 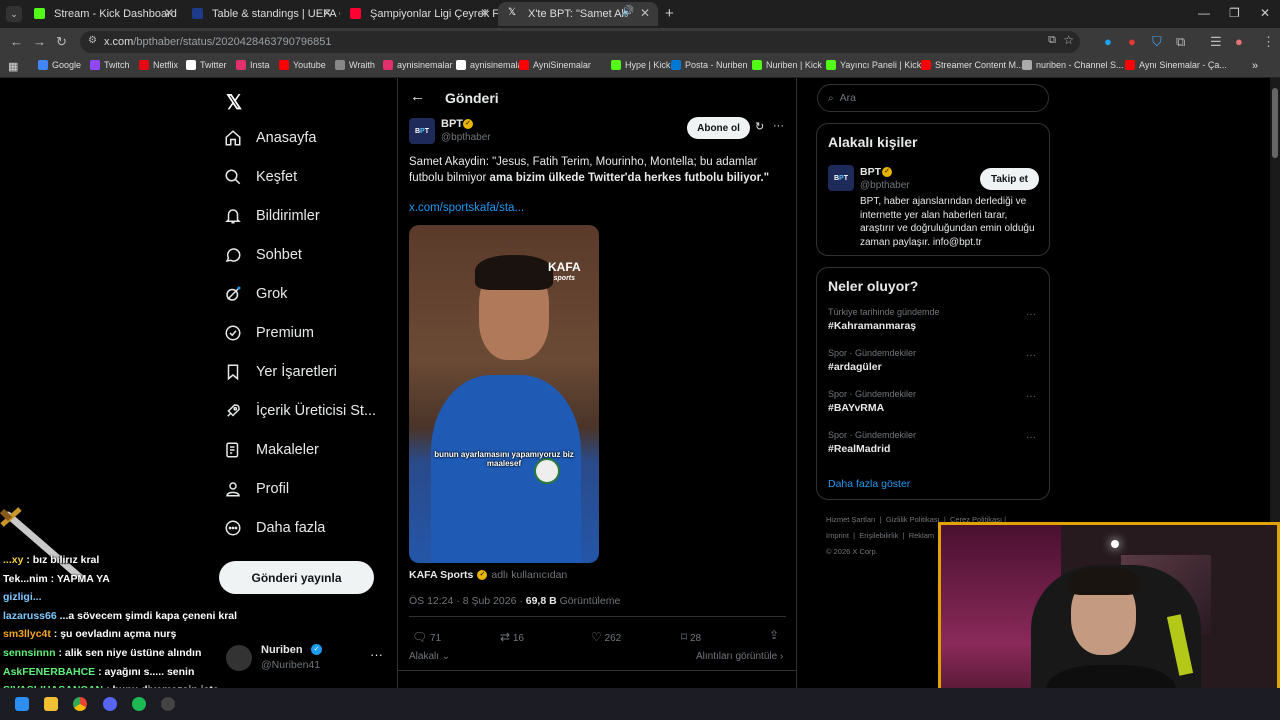 I want to click on subscribe-button: Abone ol, so click(x=718, y=128).